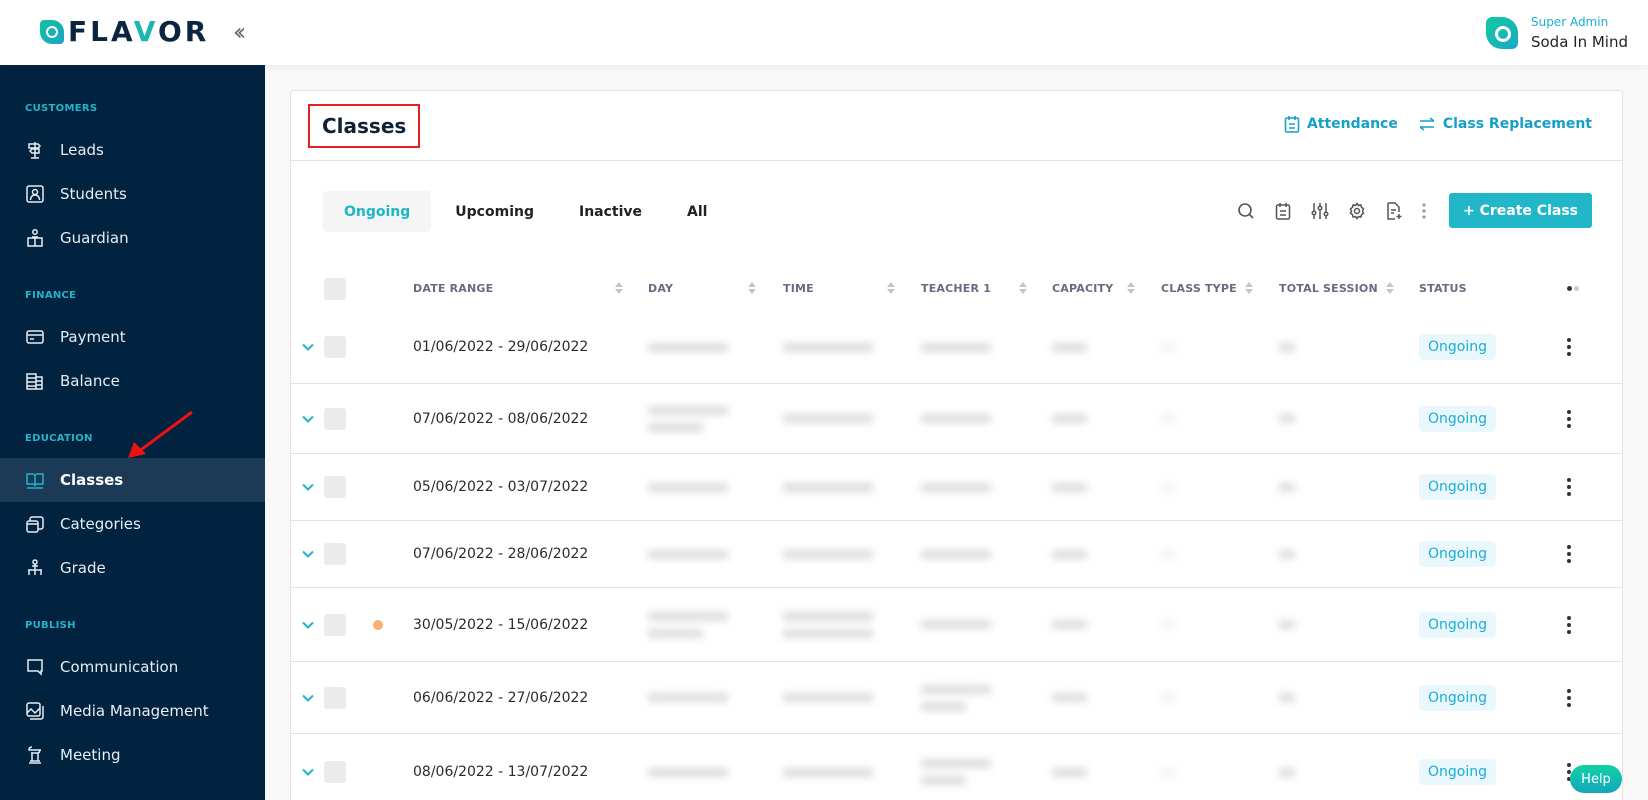  What do you see at coordinates (494, 211) in the screenshot?
I see `tab-upcoming: Upcoming` at bounding box center [494, 211].